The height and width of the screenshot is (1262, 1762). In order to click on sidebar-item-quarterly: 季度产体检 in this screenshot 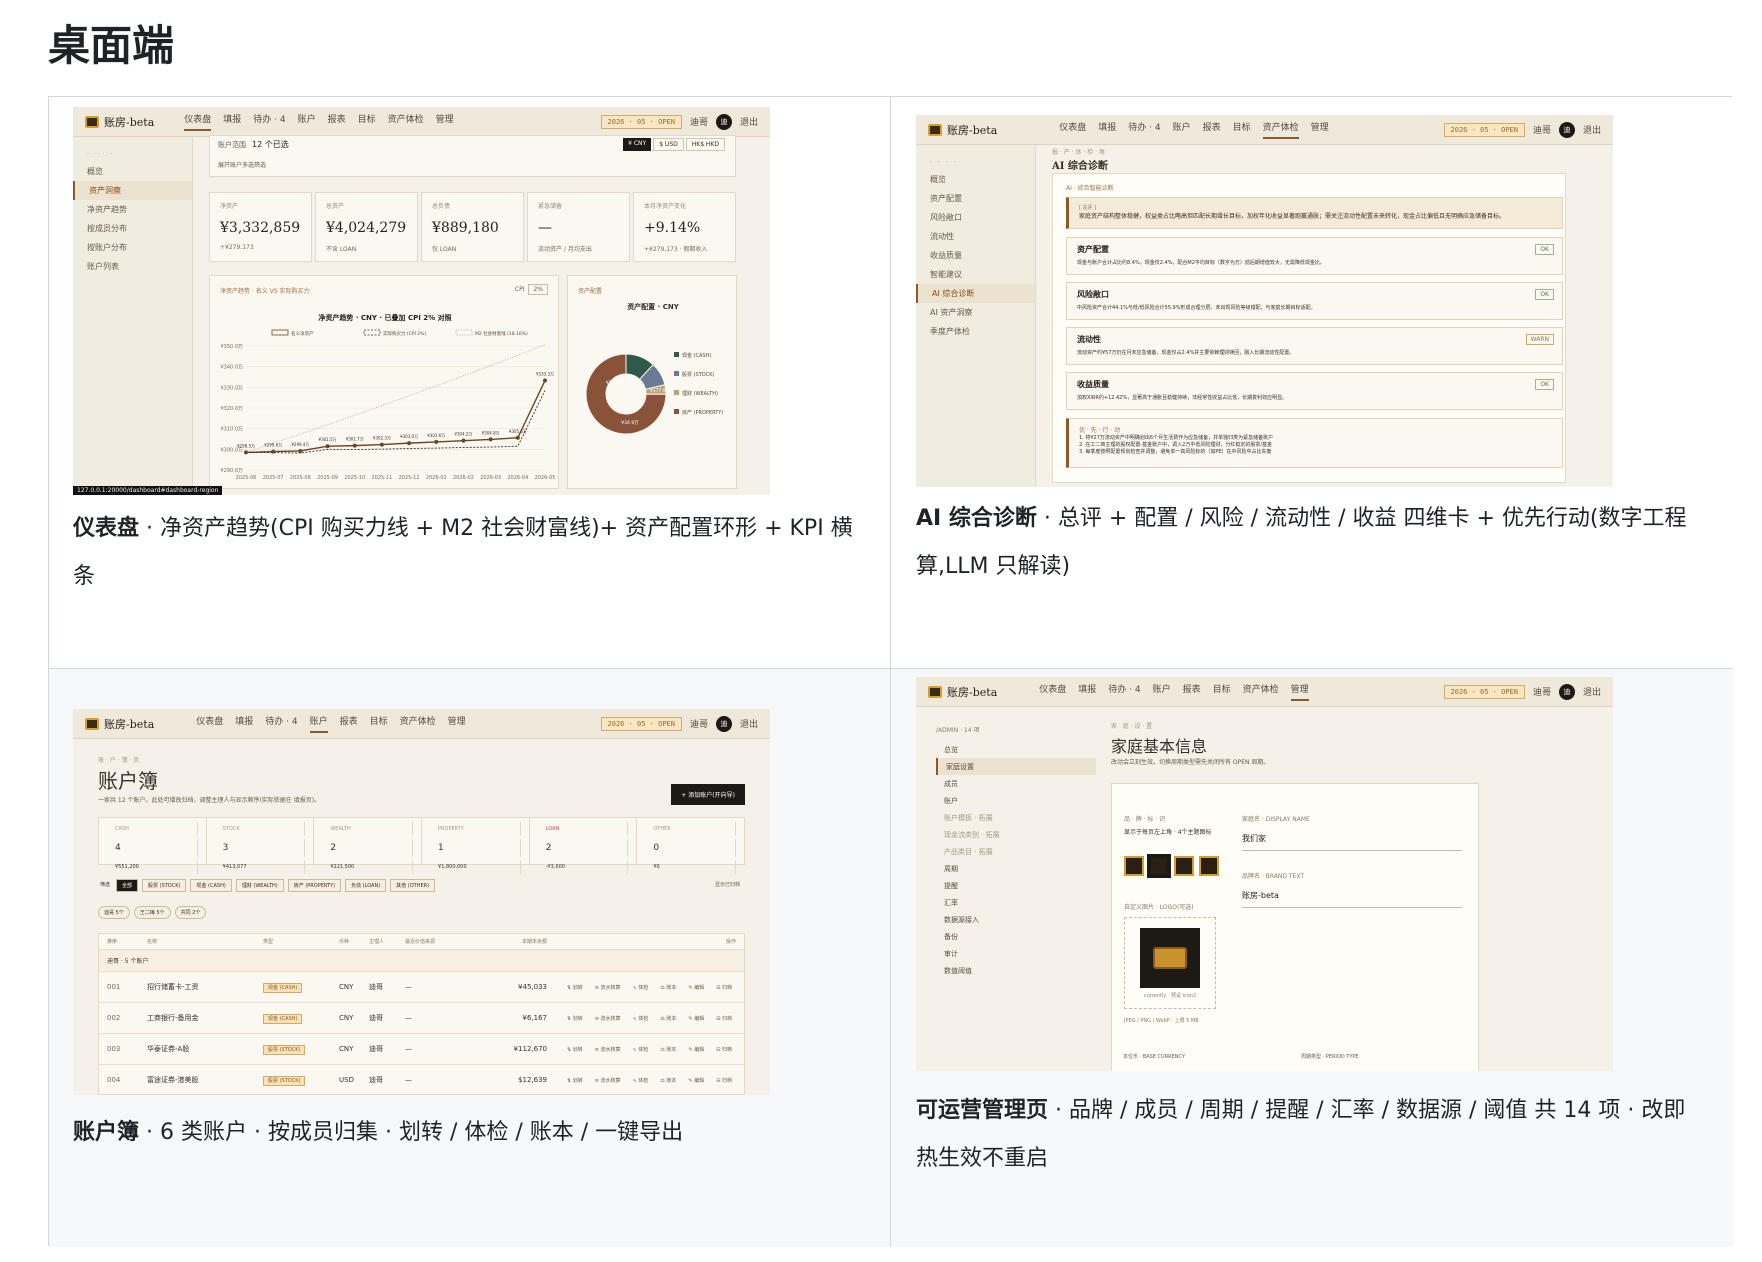, I will do `click(975, 331)`.